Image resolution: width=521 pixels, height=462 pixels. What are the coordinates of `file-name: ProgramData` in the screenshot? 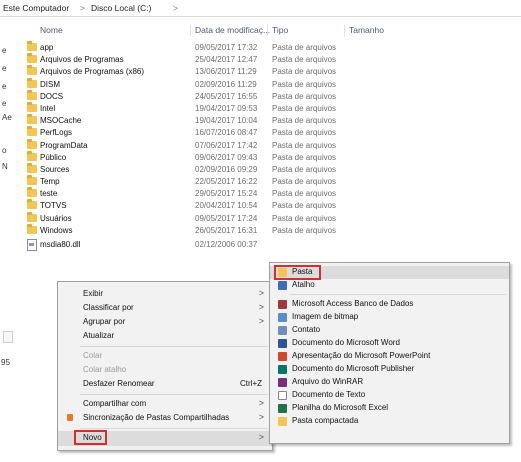 It's located at (64, 145).